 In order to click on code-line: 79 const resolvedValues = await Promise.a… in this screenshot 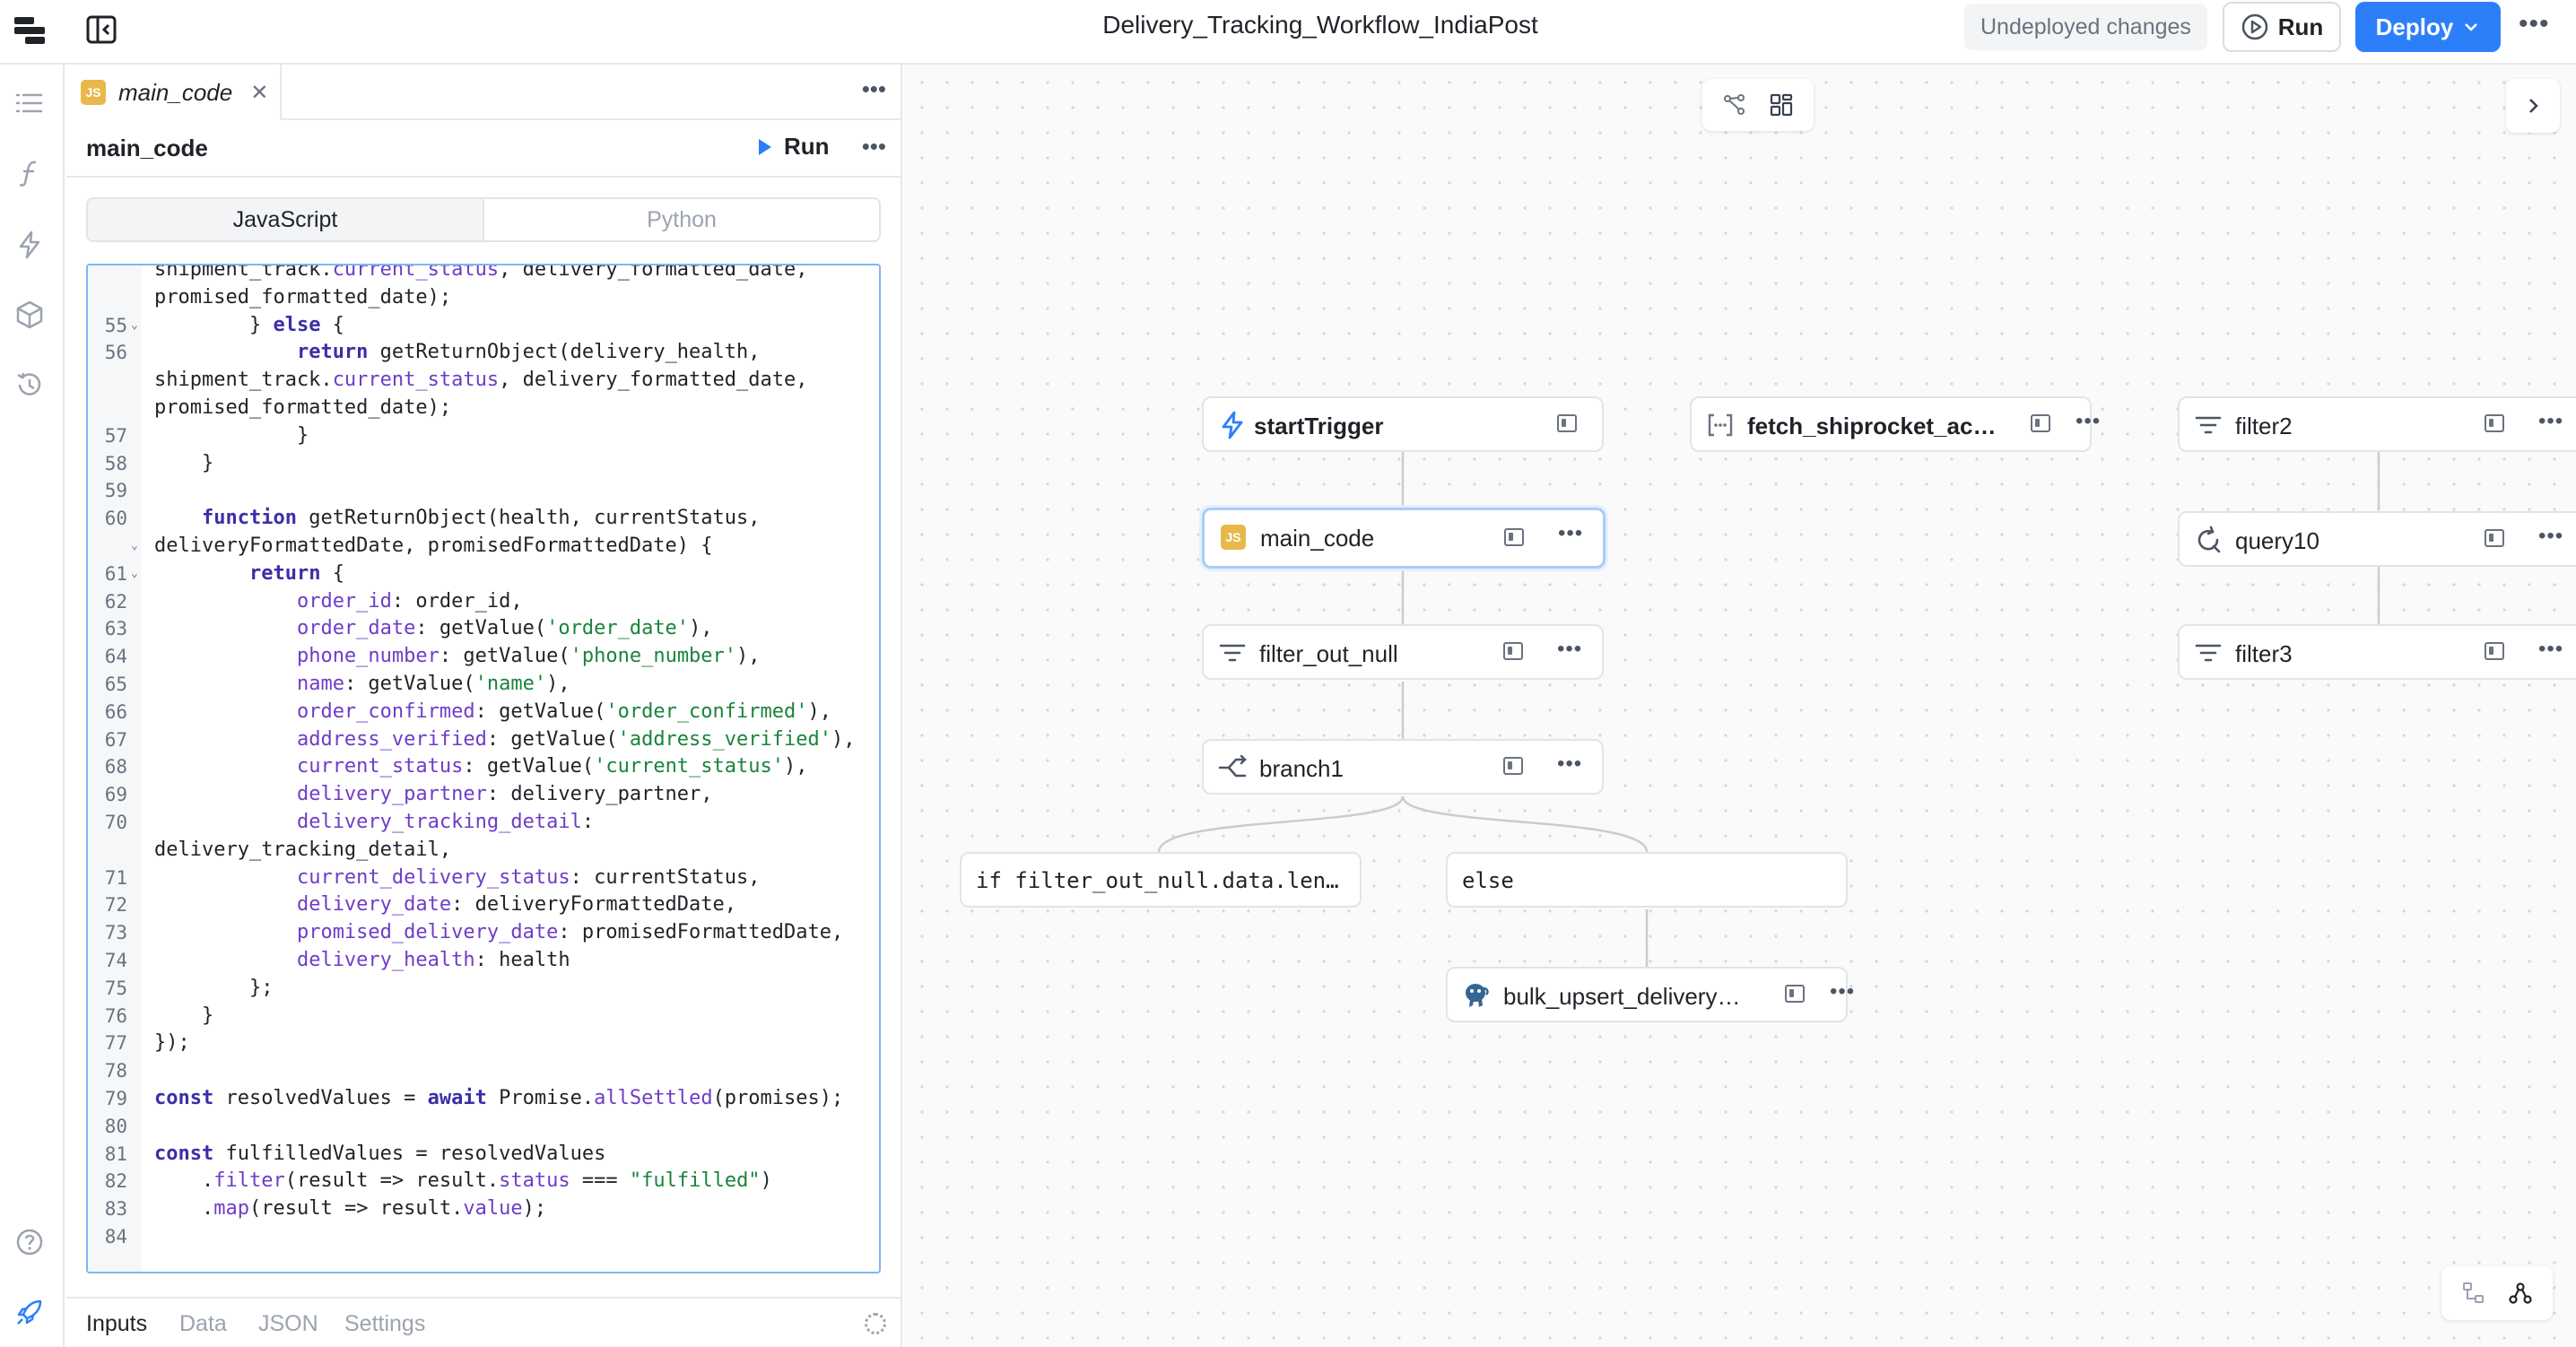, I will do `click(483, 1099)`.